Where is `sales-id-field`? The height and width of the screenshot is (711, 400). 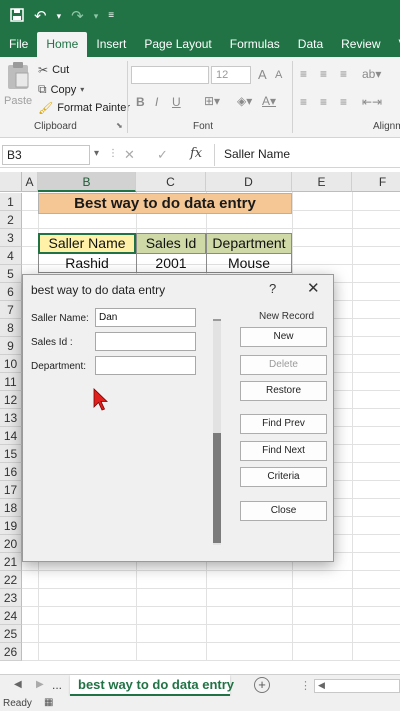
sales-id-field is located at coordinates (145, 341).